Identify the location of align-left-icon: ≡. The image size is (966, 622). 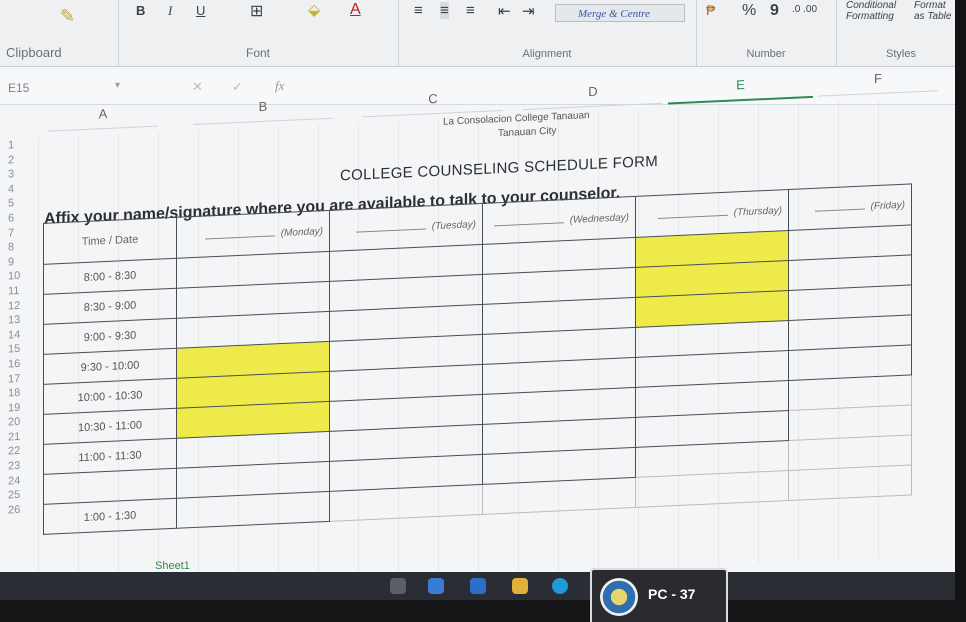
(418, 10).